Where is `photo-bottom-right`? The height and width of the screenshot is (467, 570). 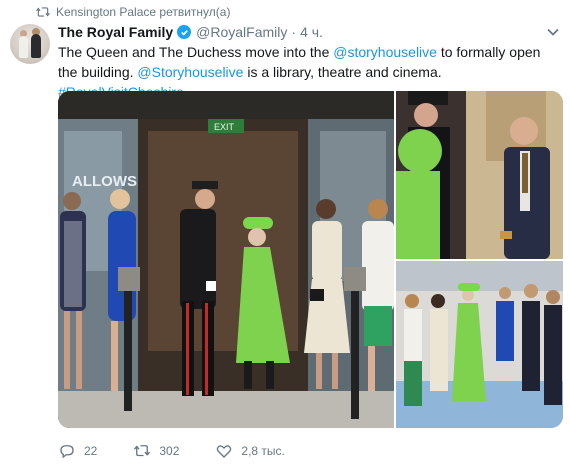 photo-bottom-right is located at coordinates (479, 344).